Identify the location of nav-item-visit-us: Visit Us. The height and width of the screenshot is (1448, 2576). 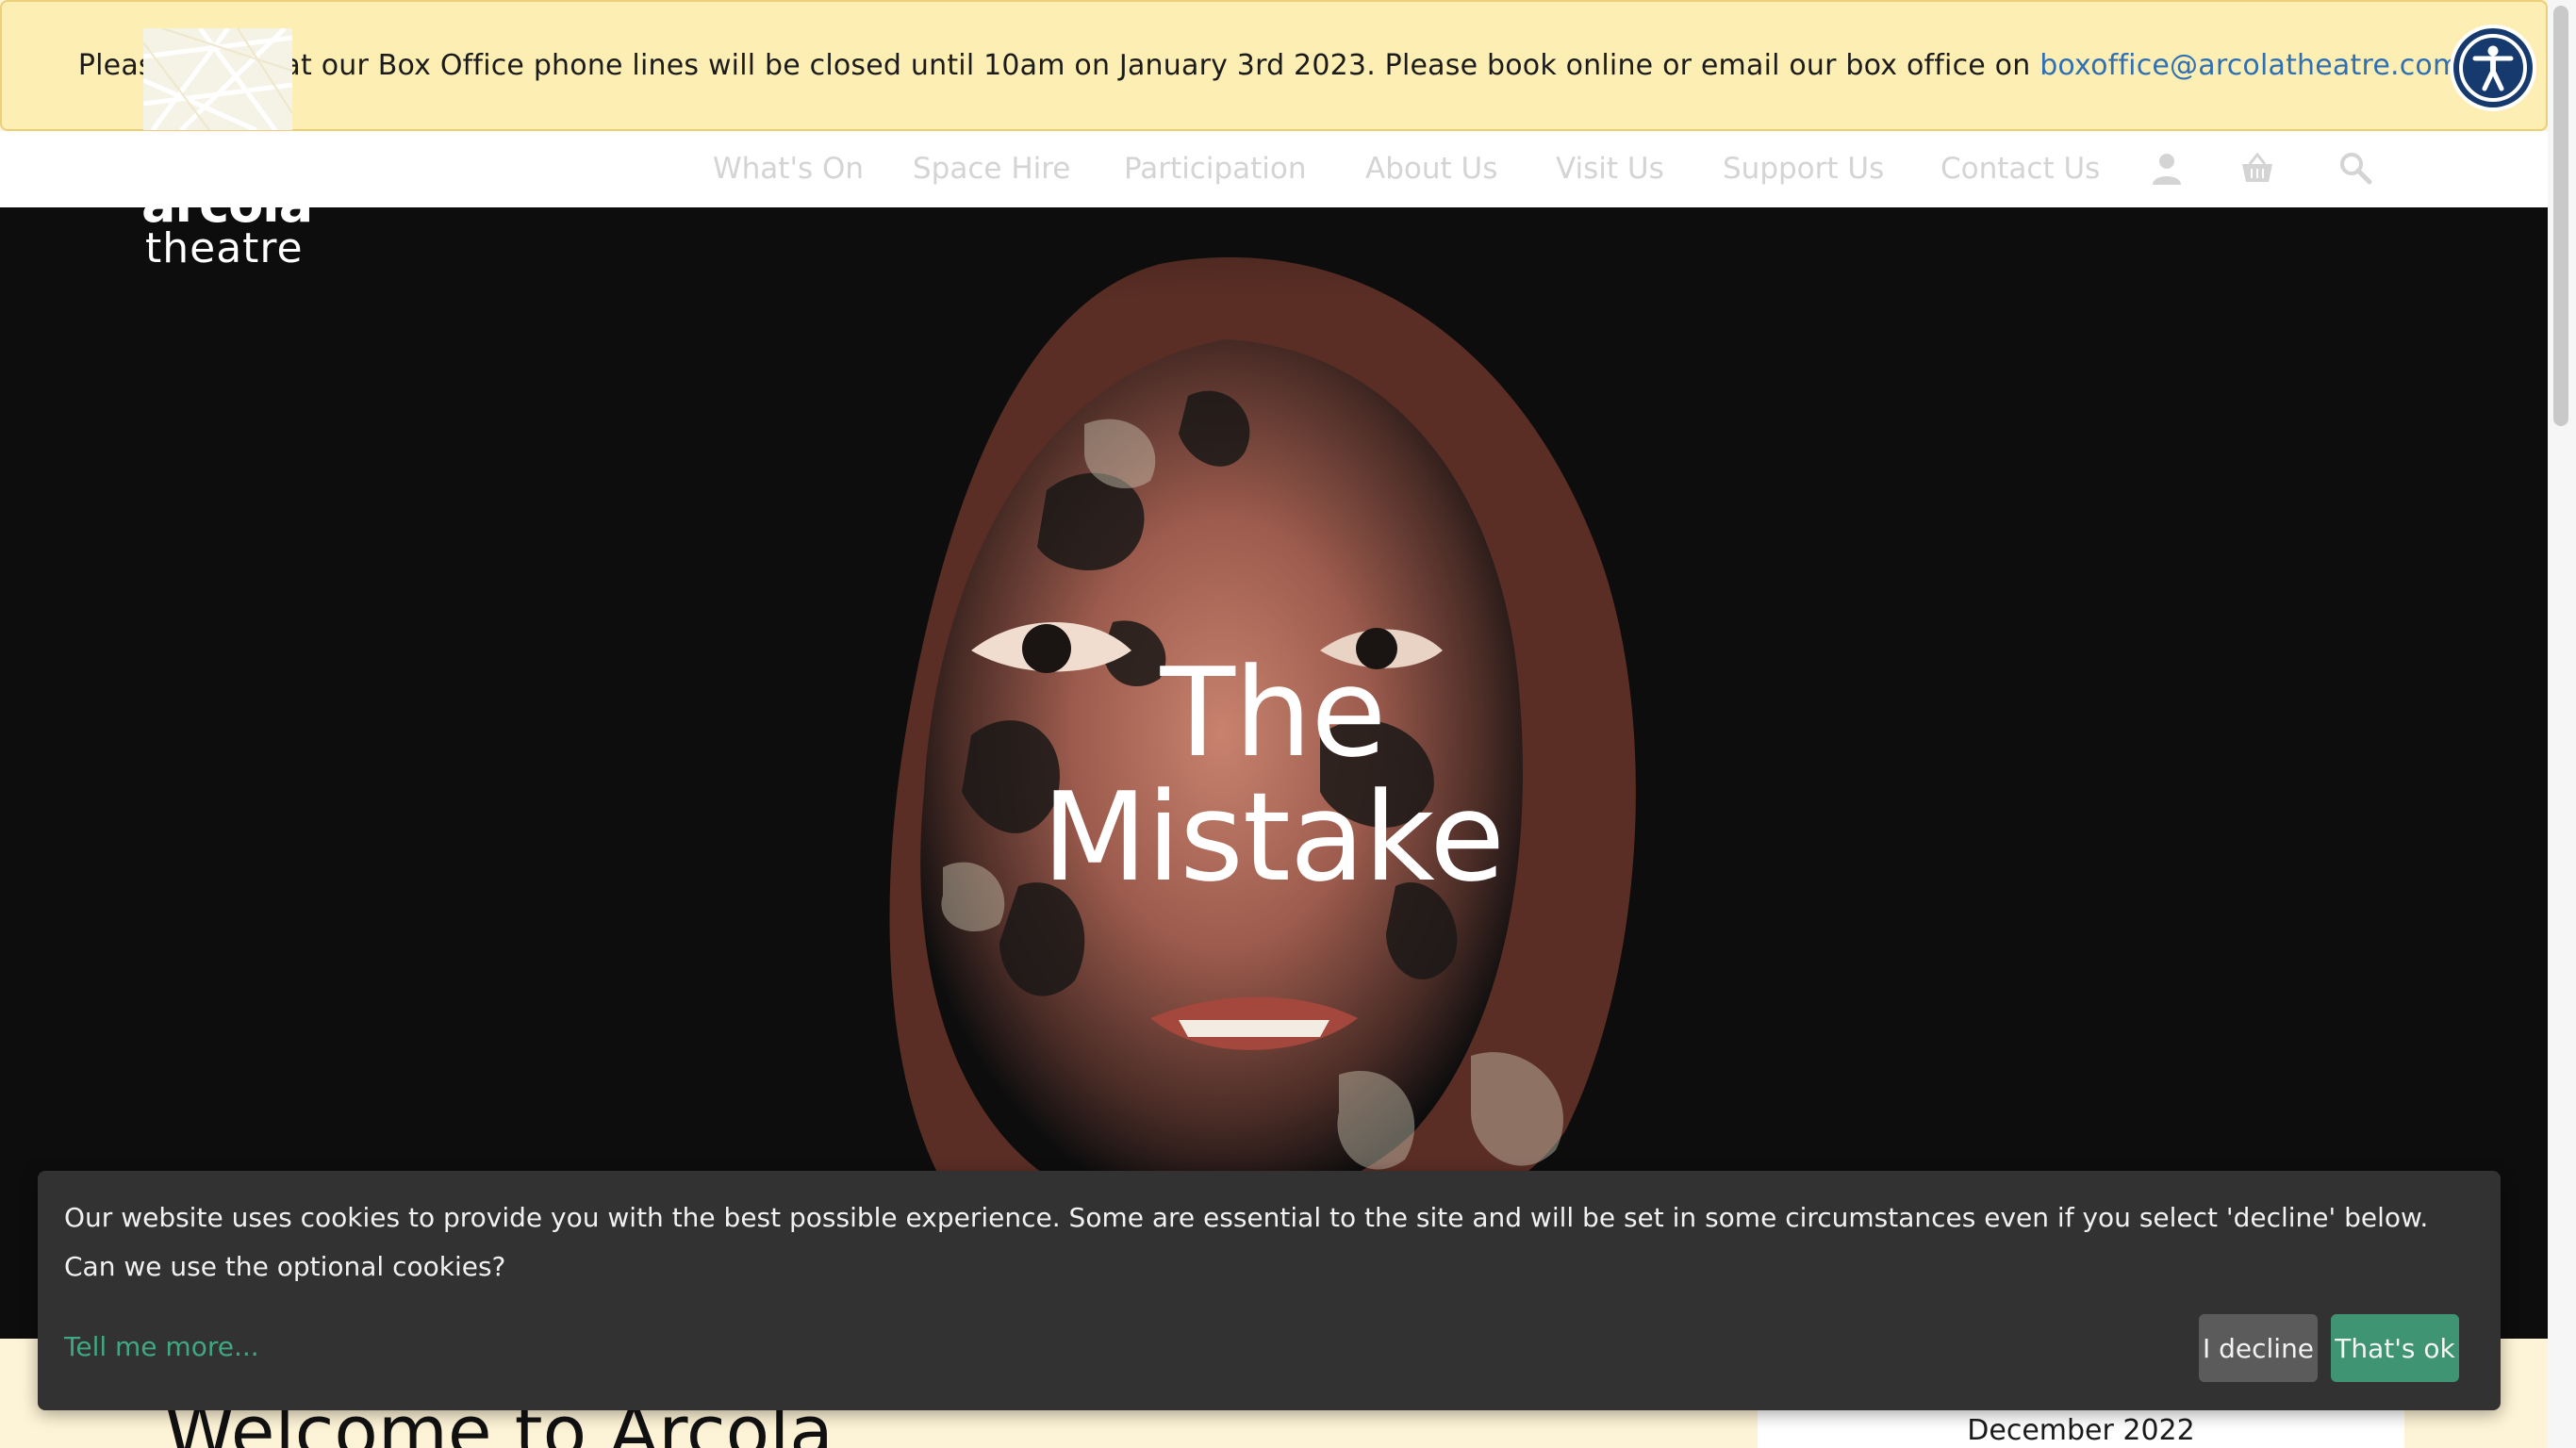
(1610, 169).